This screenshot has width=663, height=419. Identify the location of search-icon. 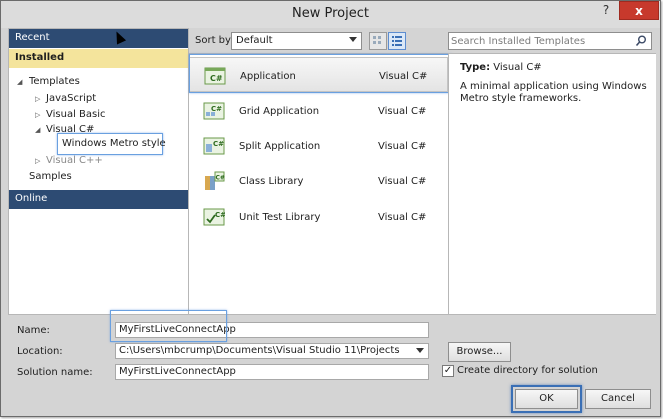
(641, 41).